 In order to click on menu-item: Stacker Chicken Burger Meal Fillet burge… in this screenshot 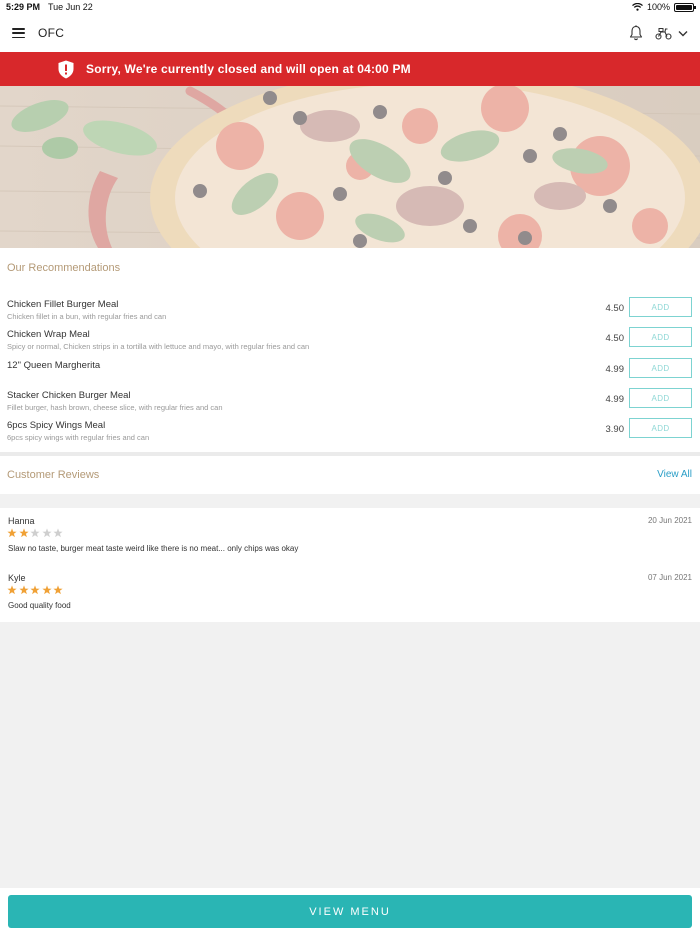, I will do `click(350, 403)`.